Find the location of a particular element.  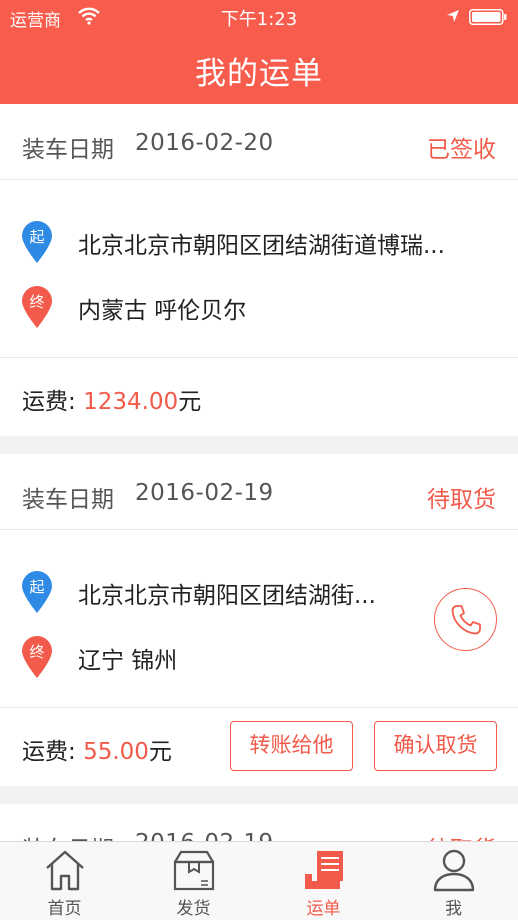

card-header: 装车日期 2016-02-20 已签收 is located at coordinates (259, 142).